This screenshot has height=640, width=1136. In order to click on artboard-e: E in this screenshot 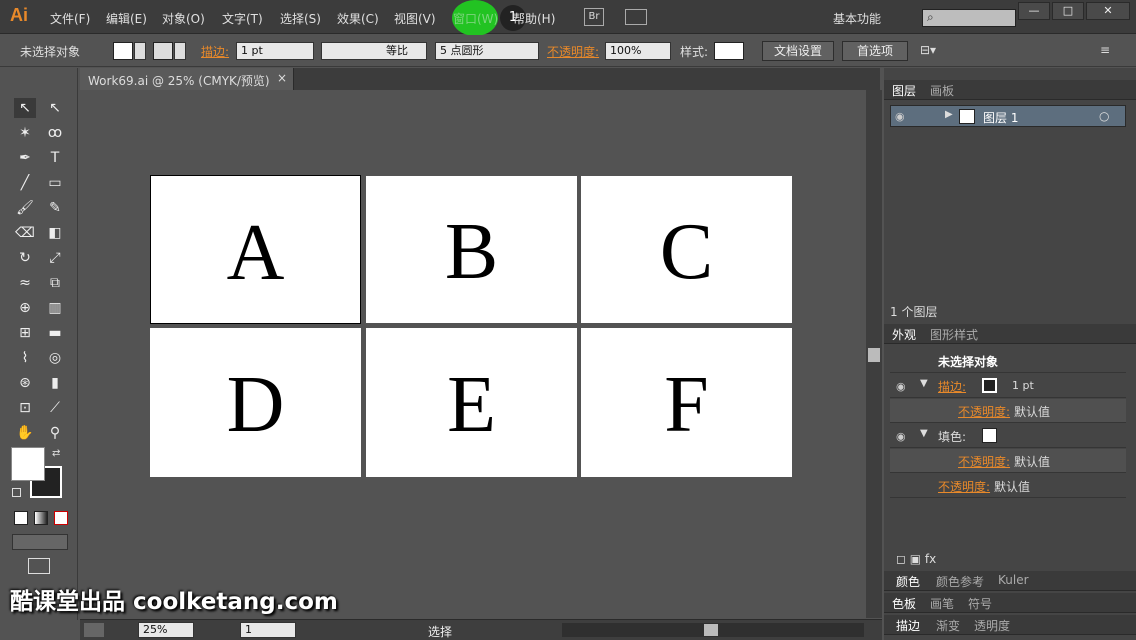, I will do `click(471, 402)`.